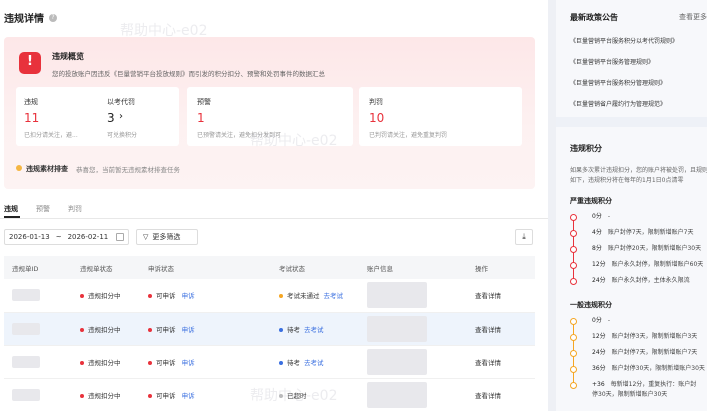 This screenshot has height=411, width=707. Describe the element at coordinates (481, 268) in the screenshot. I see `col-action: 操作` at that location.